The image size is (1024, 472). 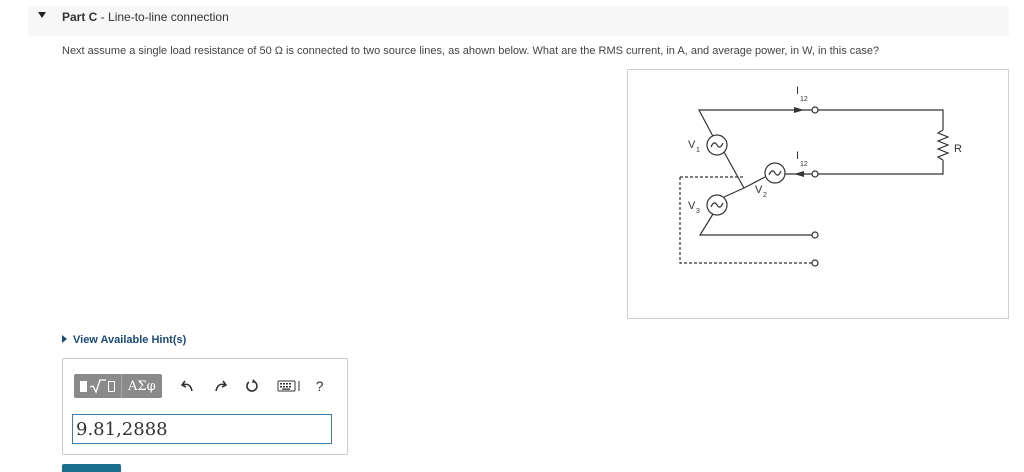 What do you see at coordinates (692, 145) in the screenshot?
I see `v1-label: V` at bounding box center [692, 145].